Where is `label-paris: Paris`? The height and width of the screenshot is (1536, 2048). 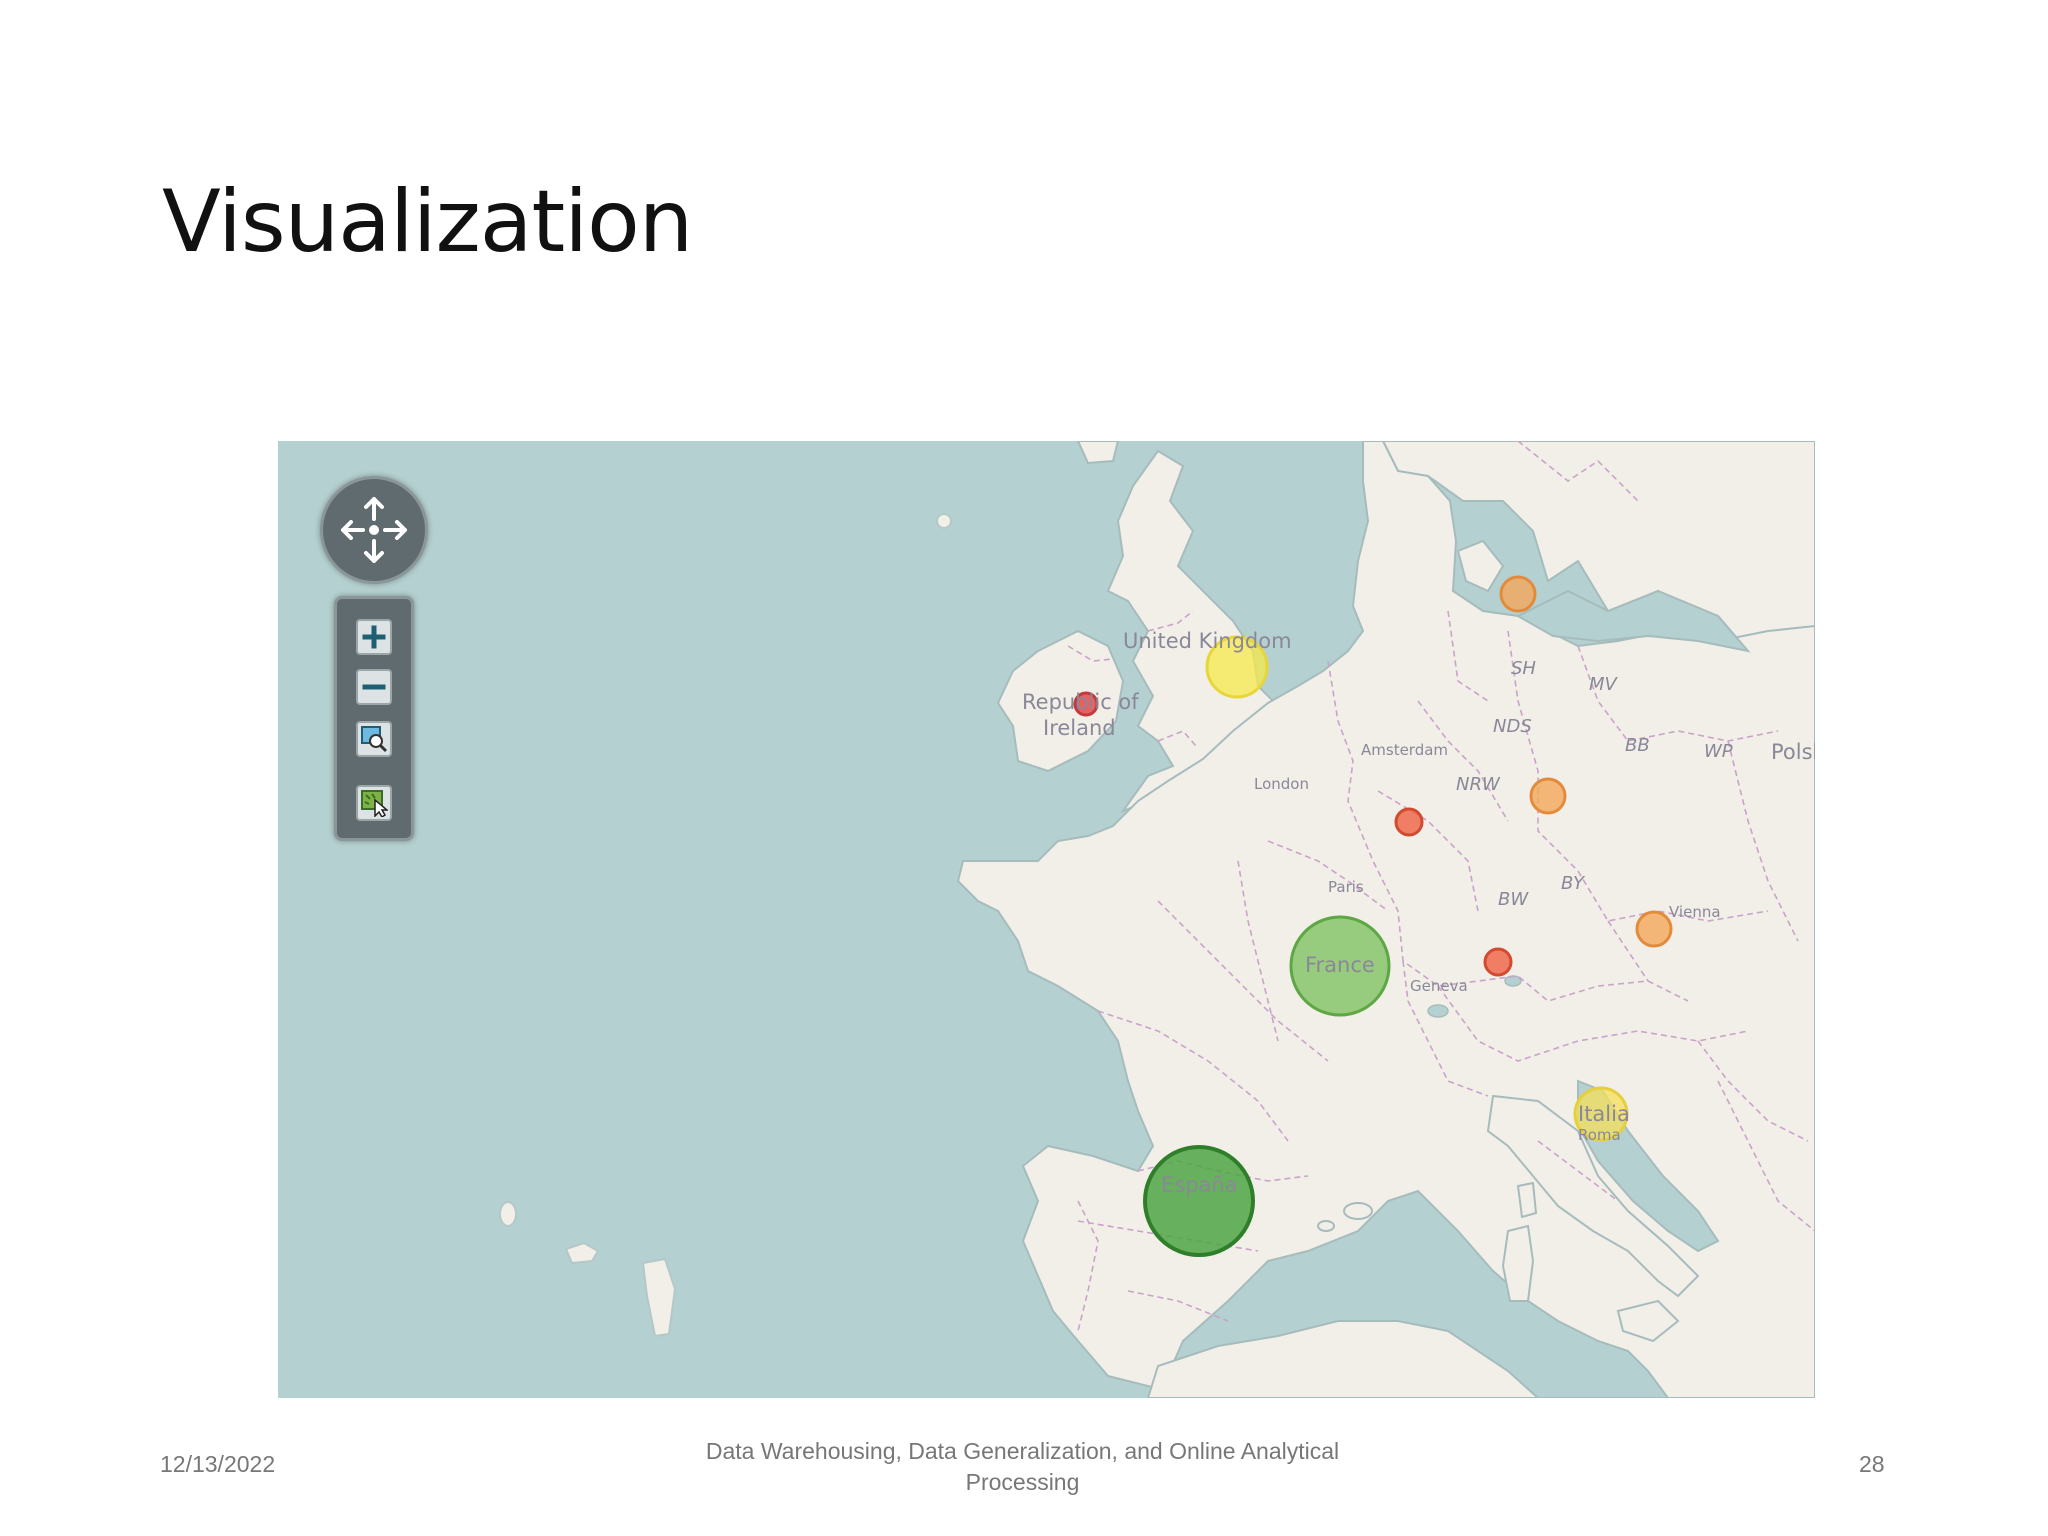 label-paris: Paris is located at coordinates (1346, 887).